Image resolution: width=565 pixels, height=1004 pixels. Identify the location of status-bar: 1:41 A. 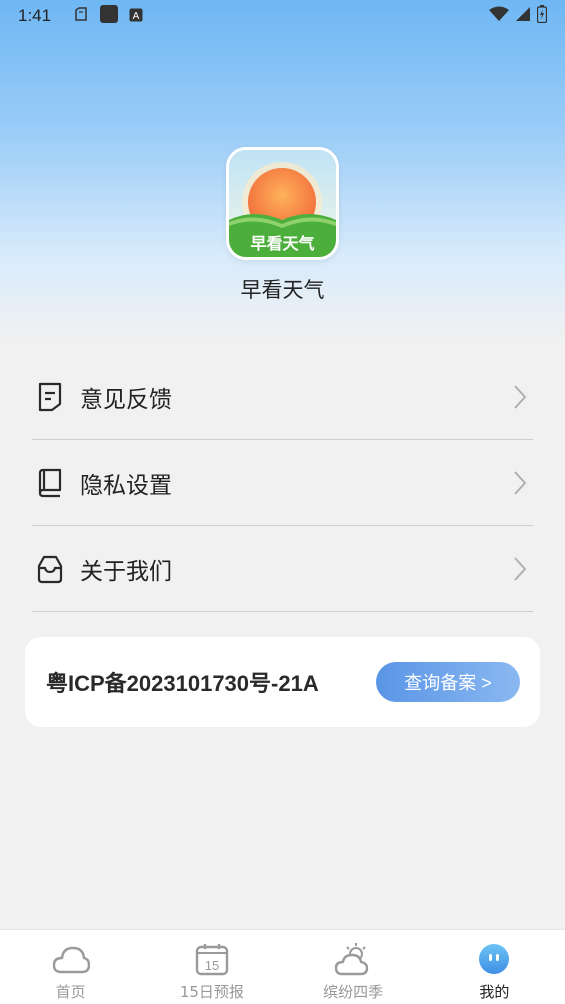
(282, 16).